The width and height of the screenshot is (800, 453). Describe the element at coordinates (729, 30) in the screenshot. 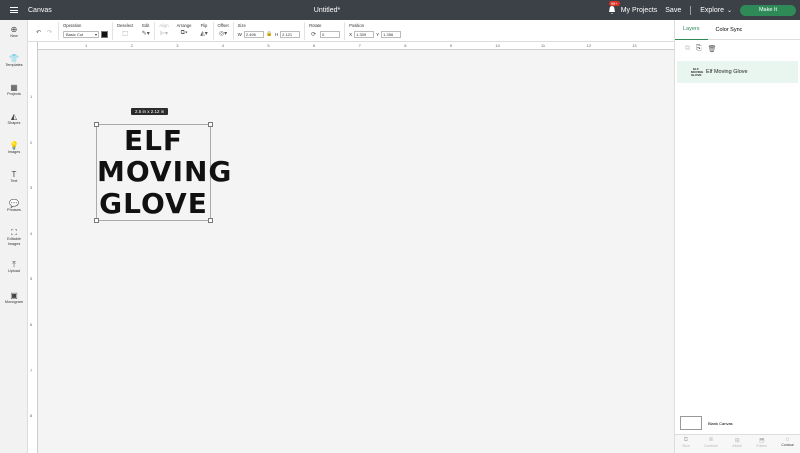

I see `tab-color-sync: Color Sync` at that location.